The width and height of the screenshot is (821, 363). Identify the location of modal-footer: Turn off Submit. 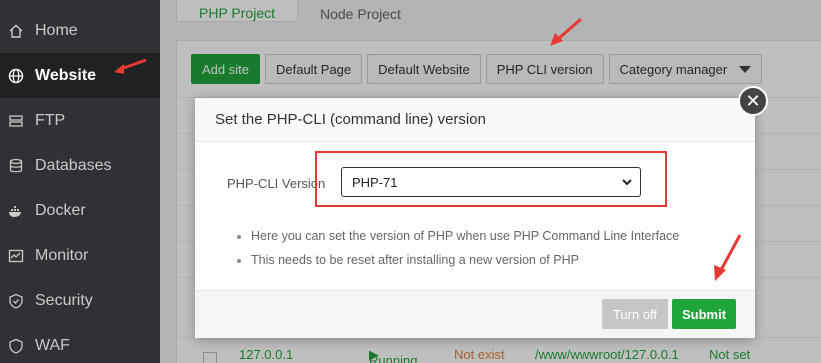
(475, 314).